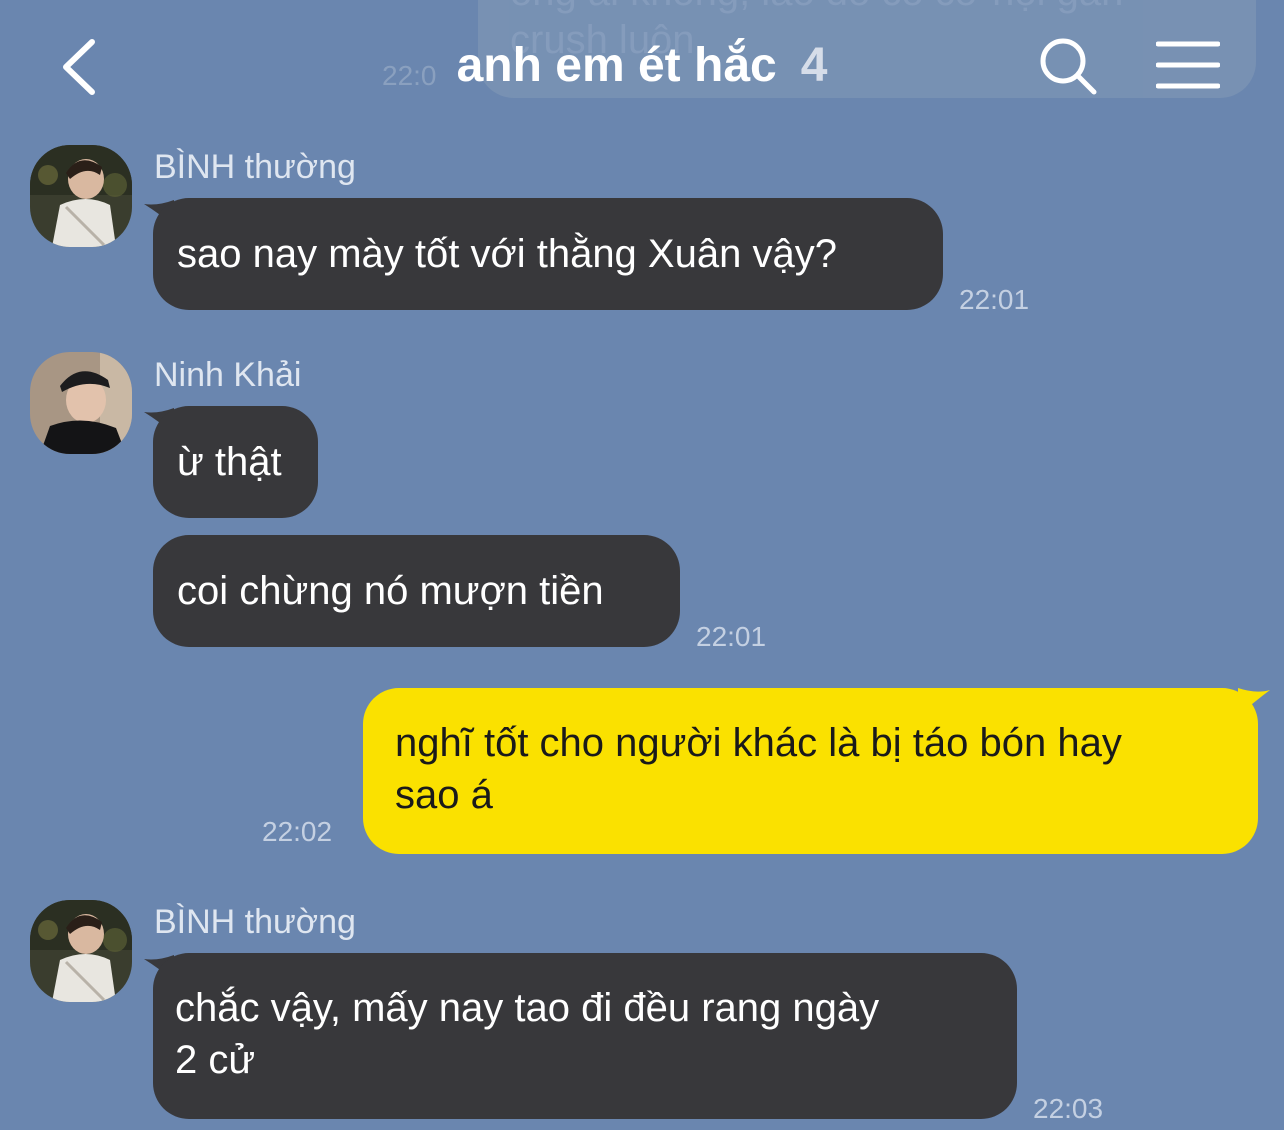 Image resolution: width=1284 pixels, height=1130 pixels. I want to click on message-time: 22:03, so click(1068, 1108).